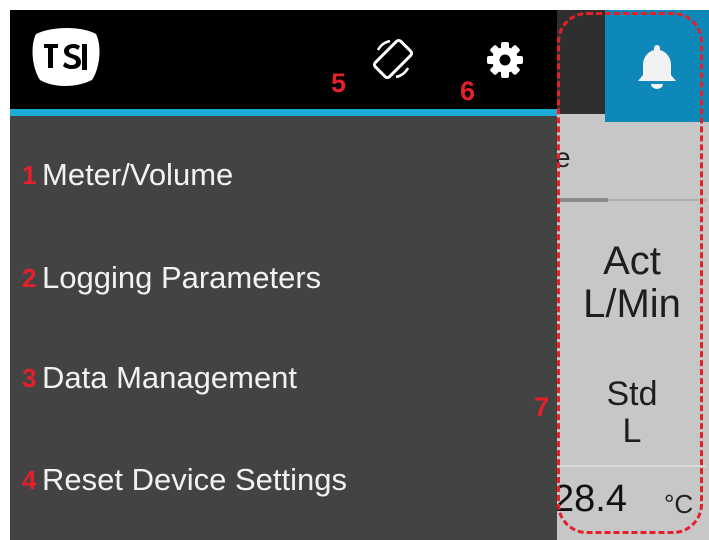 Image resolution: width=709 pixels, height=540 pixels. What do you see at coordinates (29, 377) in the screenshot?
I see `callout-3: 3` at bounding box center [29, 377].